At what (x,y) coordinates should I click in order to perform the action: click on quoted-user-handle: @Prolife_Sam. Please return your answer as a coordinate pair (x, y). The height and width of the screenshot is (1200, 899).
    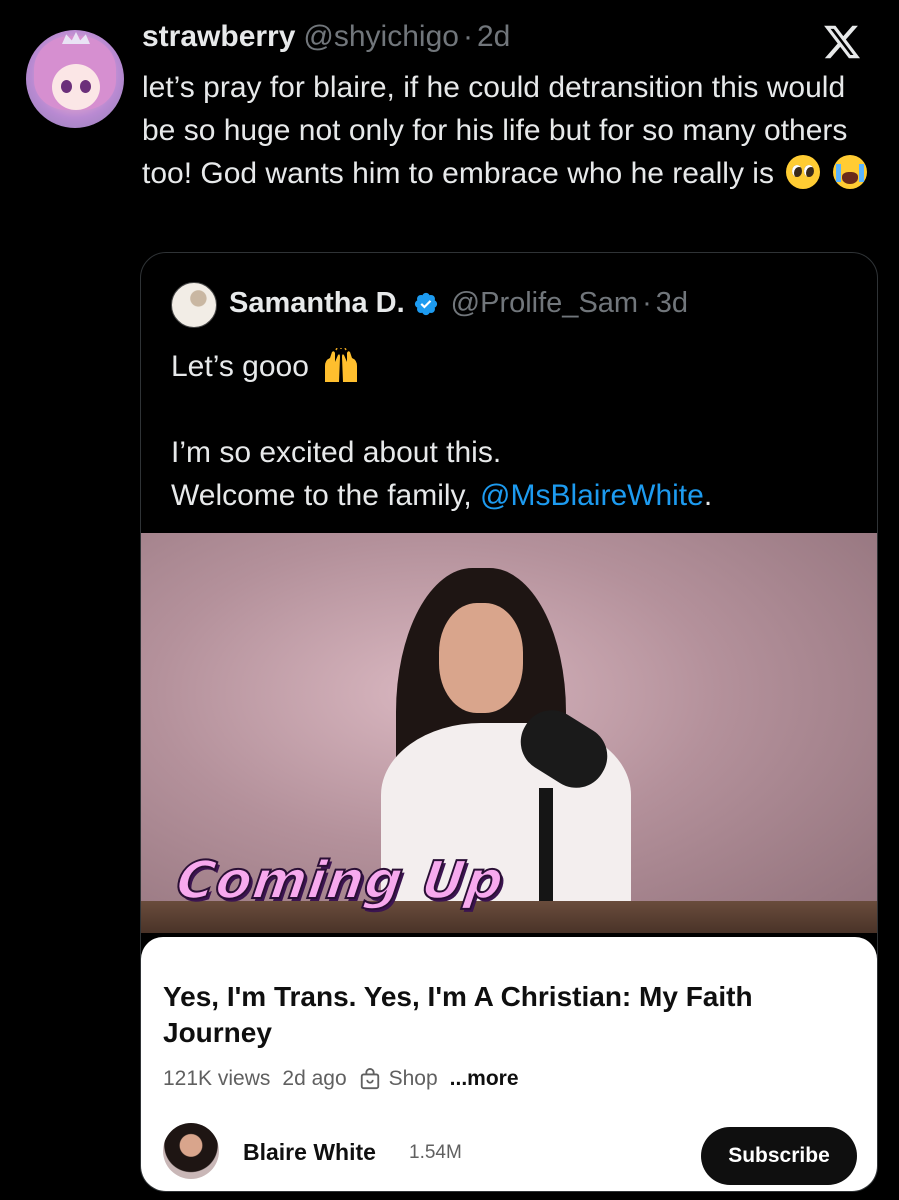
    Looking at the image, I should click on (544, 303).